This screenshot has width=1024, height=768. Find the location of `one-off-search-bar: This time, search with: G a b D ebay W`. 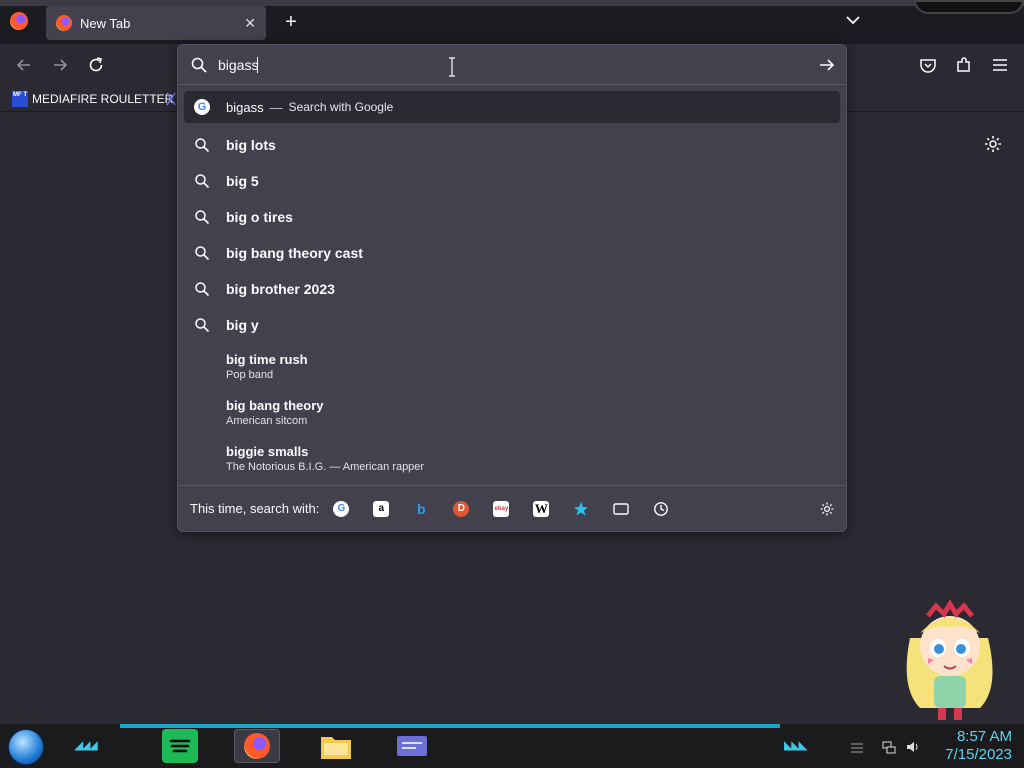

one-off-search-bar: This time, search with: G a b D ebay W is located at coordinates (512, 508).